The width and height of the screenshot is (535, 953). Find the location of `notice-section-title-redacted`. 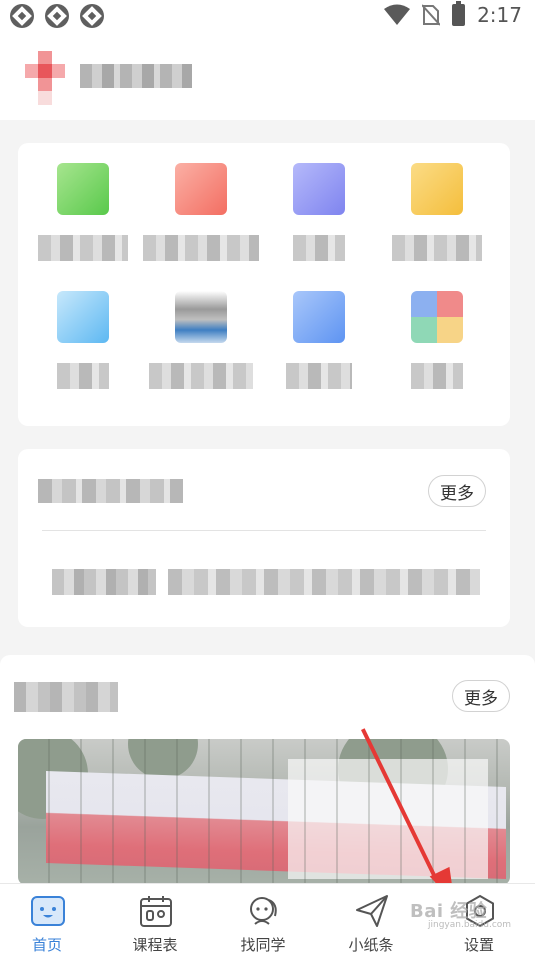

notice-section-title-redacted is located at coordinates (110, 491).